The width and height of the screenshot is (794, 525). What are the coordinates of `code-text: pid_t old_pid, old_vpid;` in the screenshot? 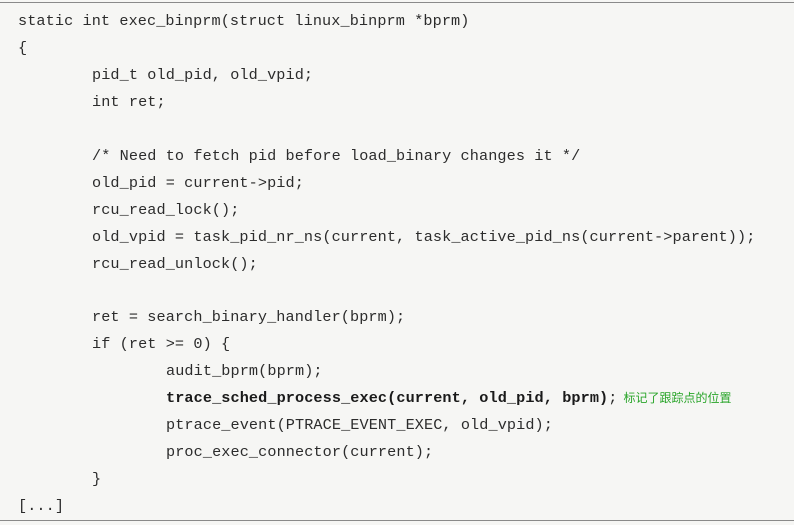 It's located at (203, 74).